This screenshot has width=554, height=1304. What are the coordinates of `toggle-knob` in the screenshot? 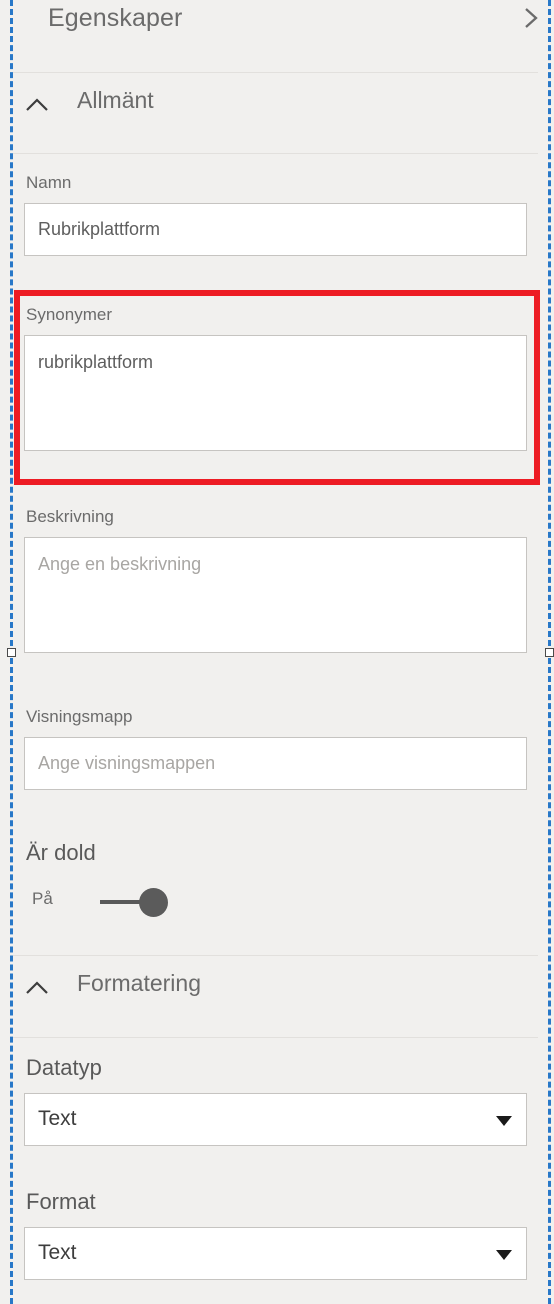 It's located at (153, 902).